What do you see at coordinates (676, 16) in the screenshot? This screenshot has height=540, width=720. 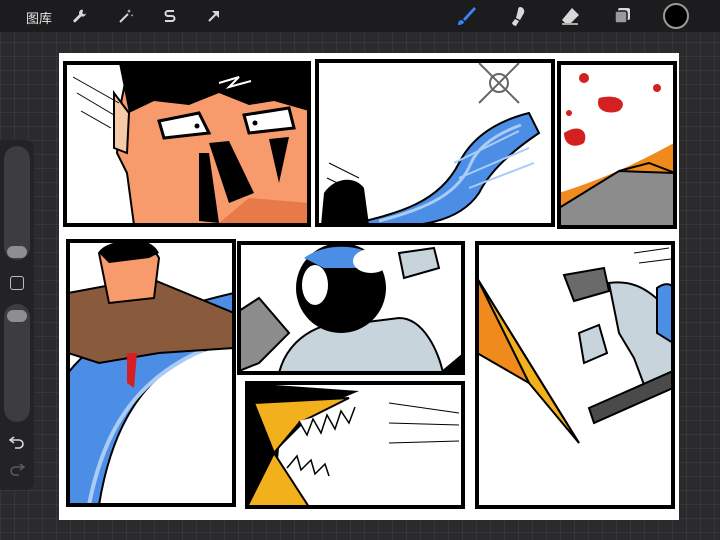 I see `color-swatch` at bounding box center [676, 16].